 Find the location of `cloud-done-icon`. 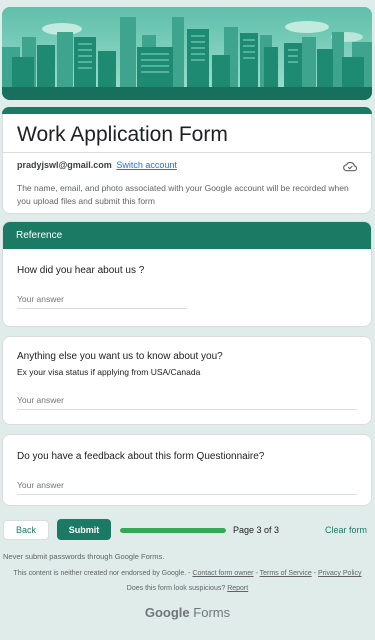

cloud-done-icon is located at coordinates (350, 166).